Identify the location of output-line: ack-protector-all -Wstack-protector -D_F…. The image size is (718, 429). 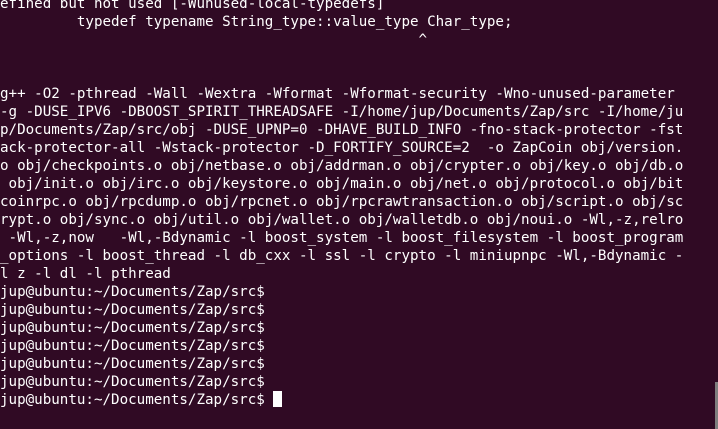
(342, 148).